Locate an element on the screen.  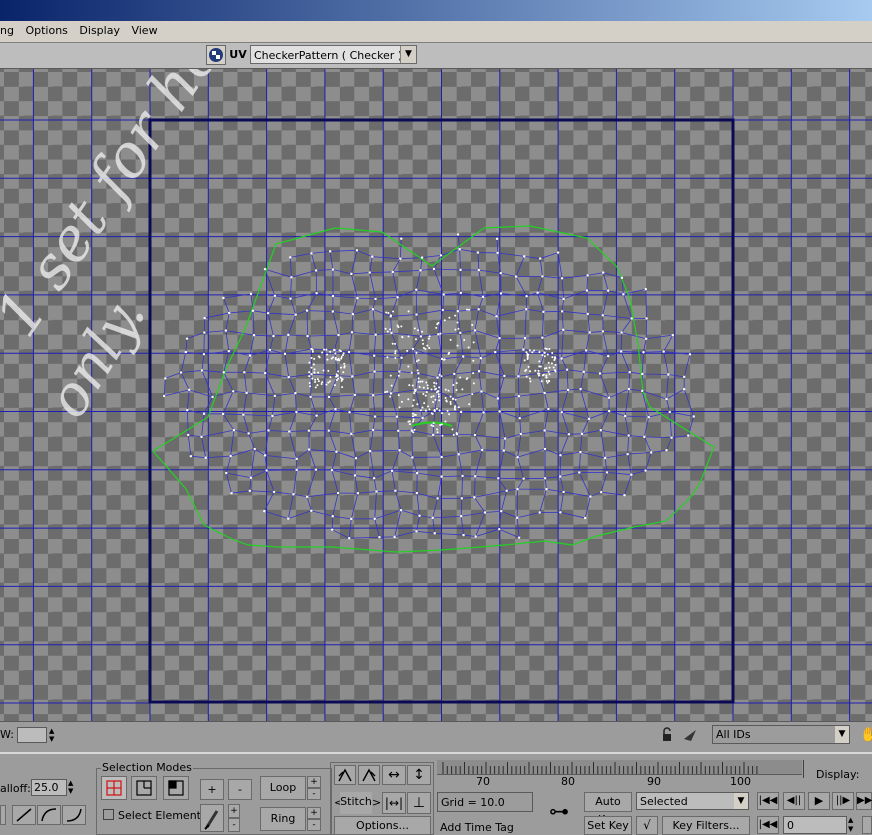
checker-map-icon is located at coordinates (216, 55).